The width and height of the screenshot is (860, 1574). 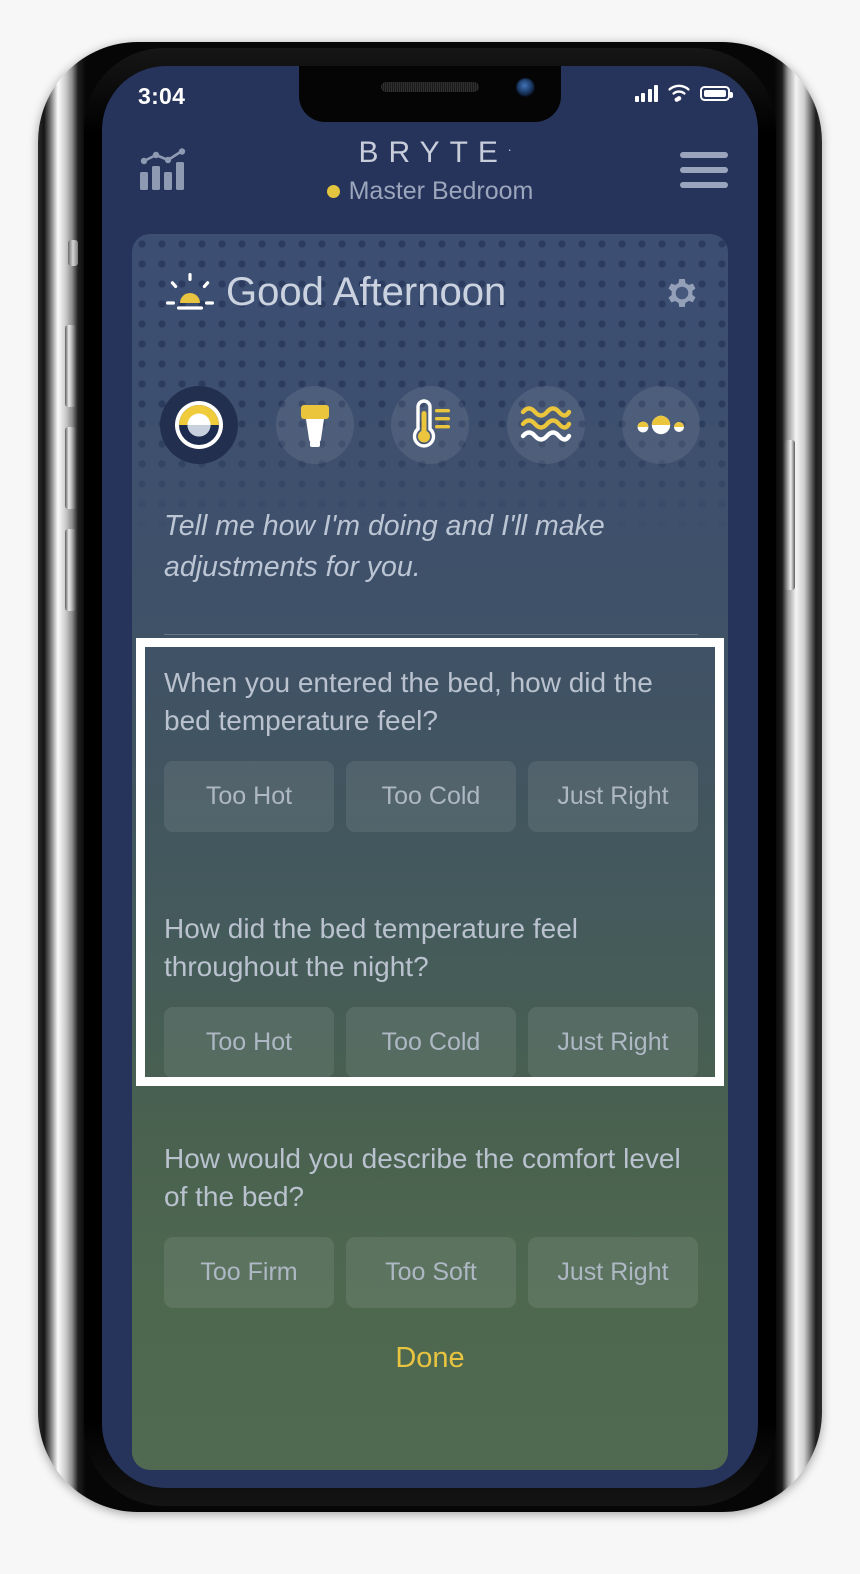 I want to click on front-camera, so click(x=525, y=87).